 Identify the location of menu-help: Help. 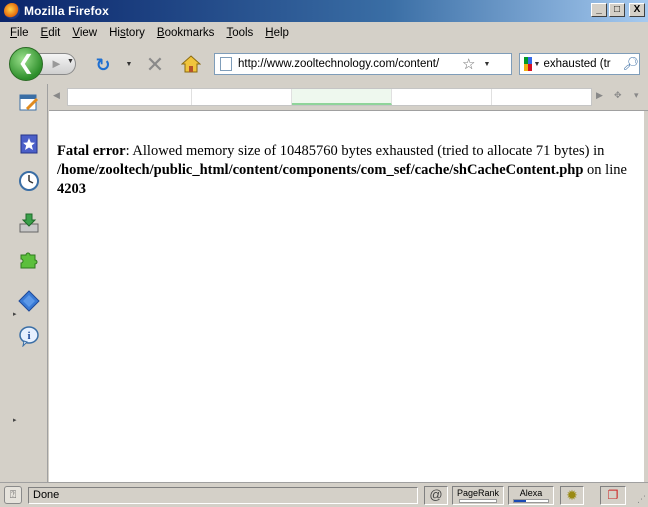
(277, 33).